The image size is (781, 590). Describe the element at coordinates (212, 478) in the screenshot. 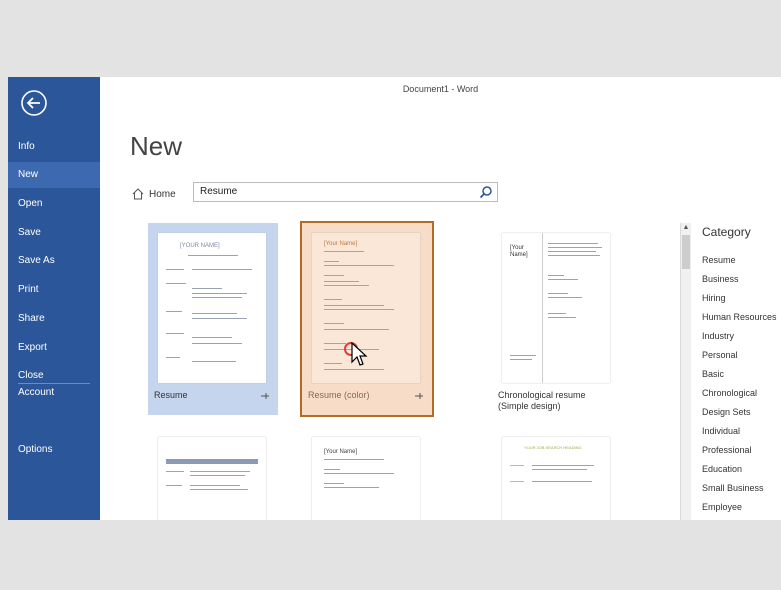

I see `template-thumbnail` at that location.